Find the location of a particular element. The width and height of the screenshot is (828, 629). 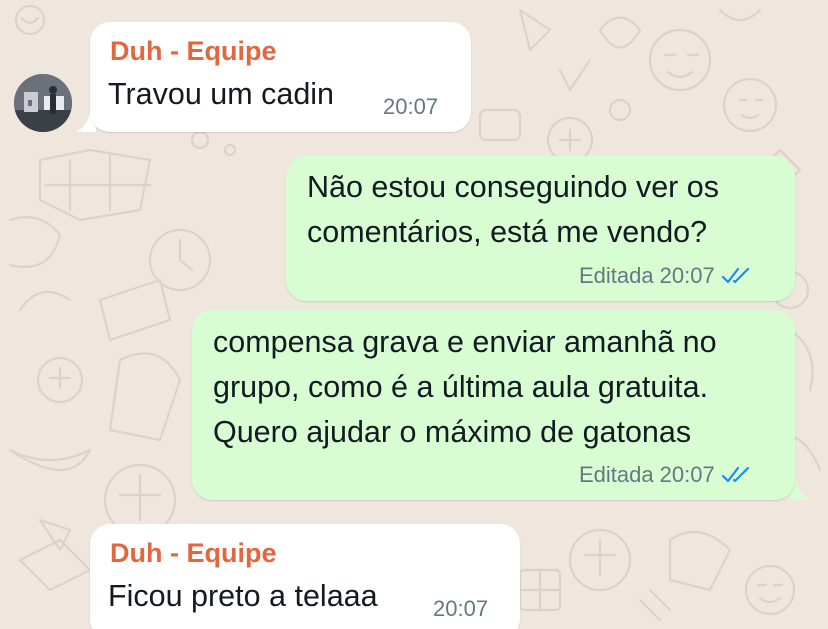

message-bubble-incoming: Duh - Equipe Travou um cadin 20:07 is located at coordinates (280, 77).